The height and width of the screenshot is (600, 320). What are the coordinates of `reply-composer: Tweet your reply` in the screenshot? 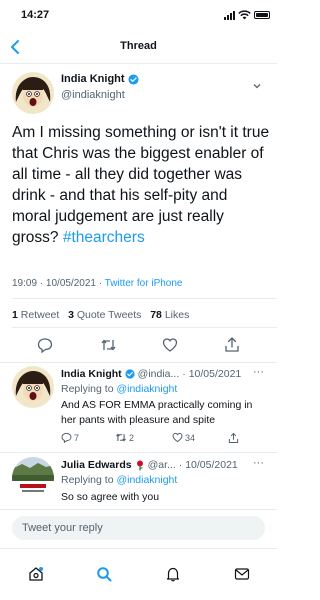 It's located at (138, 528).